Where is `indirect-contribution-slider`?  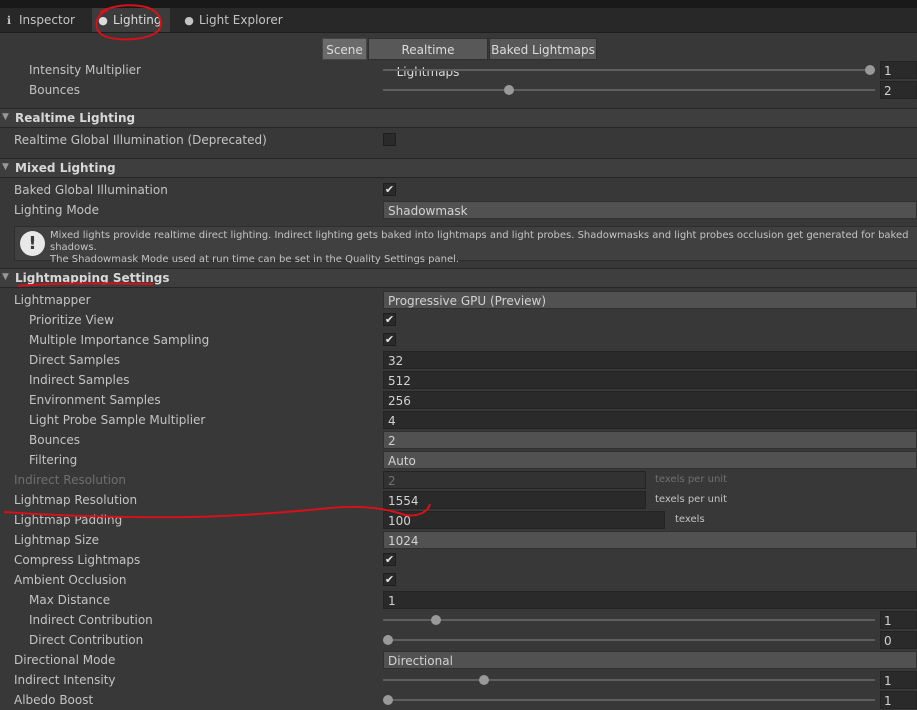
indirect-contribution-slider is located at coordinates (629, 620).